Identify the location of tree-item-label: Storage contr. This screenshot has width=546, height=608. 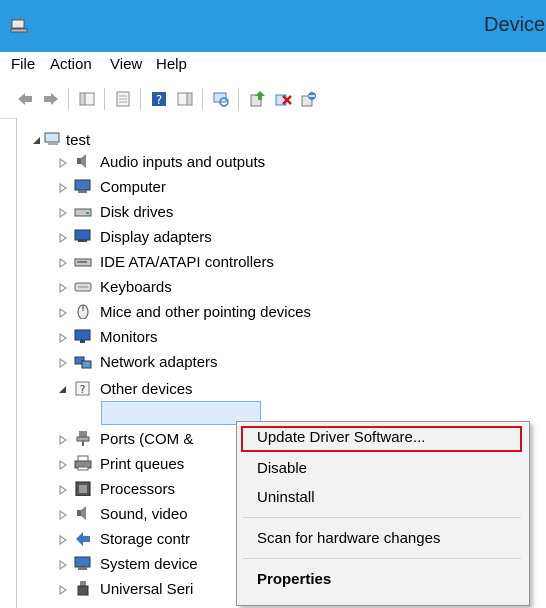
(145, 539).